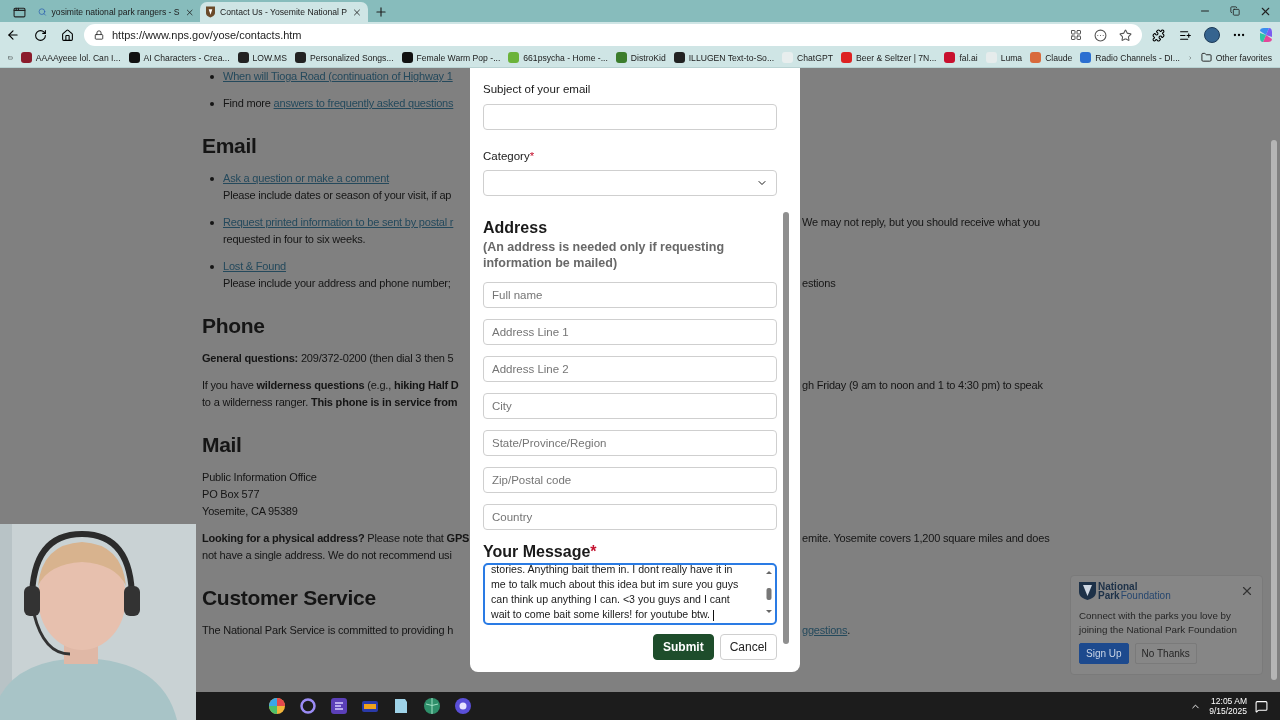 The width and height of the screenshot is (1280, 720). What do you see at coordinates (116, 12) in the screenshot?
I see `browser-tab: yosimite national park rangers - S` at bounding box center [116, 12].